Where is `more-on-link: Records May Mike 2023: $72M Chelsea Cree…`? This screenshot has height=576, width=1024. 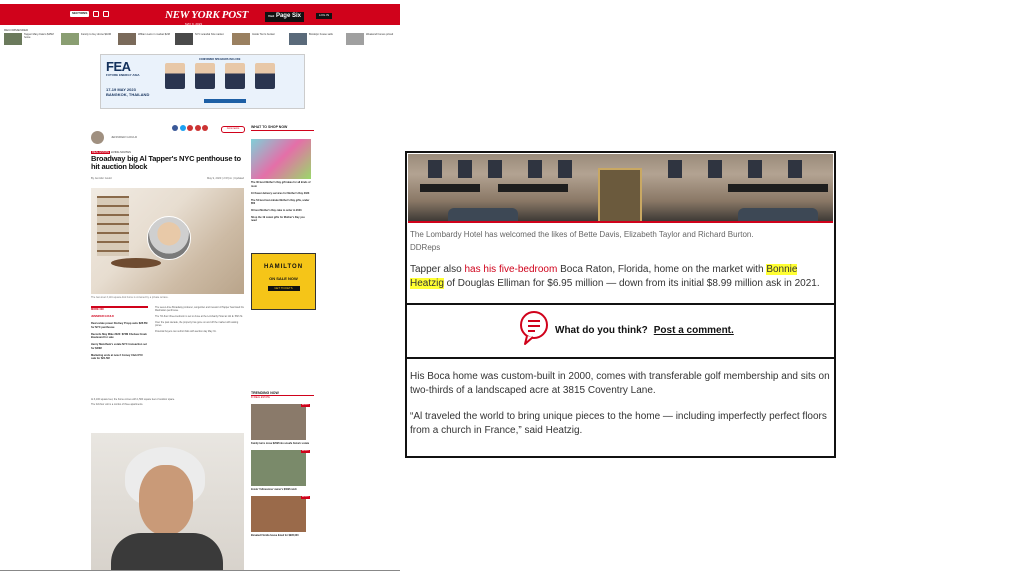 more-on-link: Records May Mike 2023: $72M Chelsea Cree… is located at coordinates (119, 336).